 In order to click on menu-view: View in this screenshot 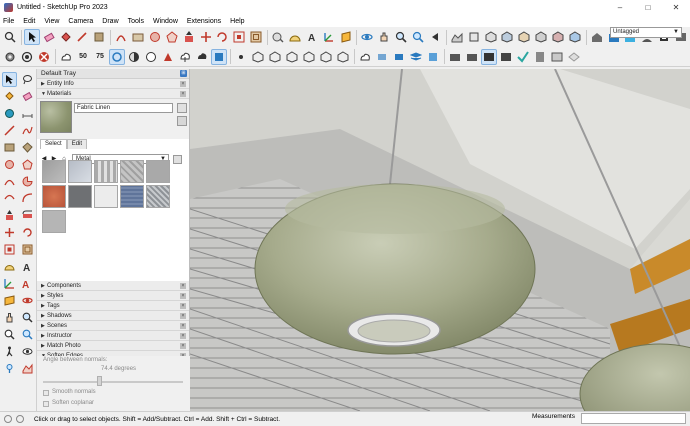, I will do `click(51, 21)`.